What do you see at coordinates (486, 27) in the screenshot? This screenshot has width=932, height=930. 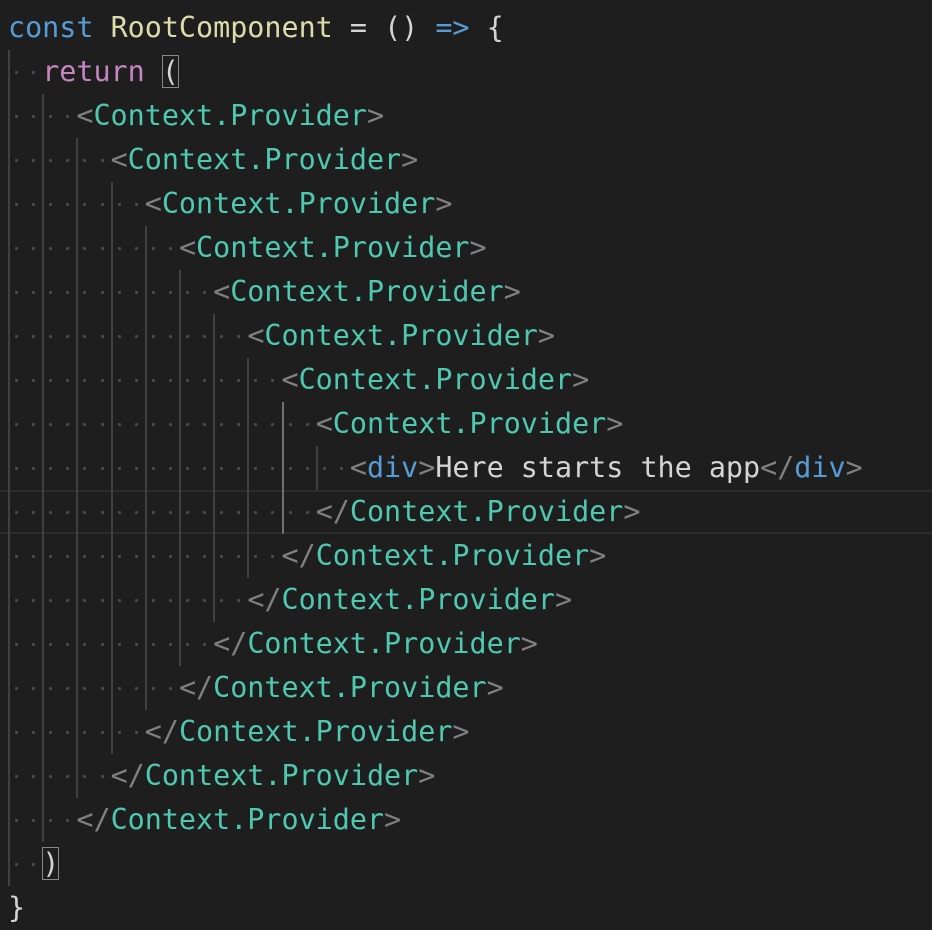 I see `code-token: {` at bounding box center [486, 27].